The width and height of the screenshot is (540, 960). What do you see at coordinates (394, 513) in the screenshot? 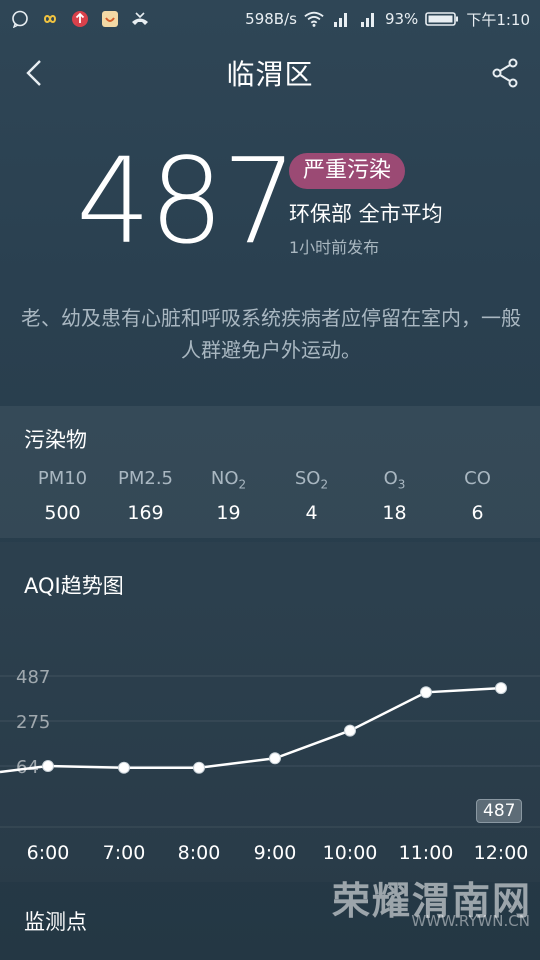
I see `pollutant-value: 18` at bounding box center [394, 513].